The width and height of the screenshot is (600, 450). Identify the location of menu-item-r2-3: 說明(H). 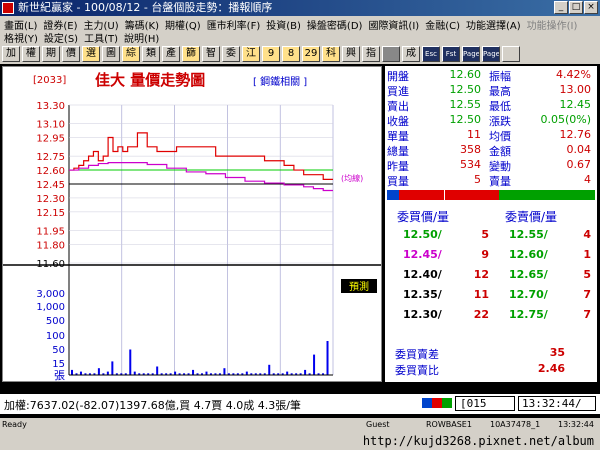
(141, 37).